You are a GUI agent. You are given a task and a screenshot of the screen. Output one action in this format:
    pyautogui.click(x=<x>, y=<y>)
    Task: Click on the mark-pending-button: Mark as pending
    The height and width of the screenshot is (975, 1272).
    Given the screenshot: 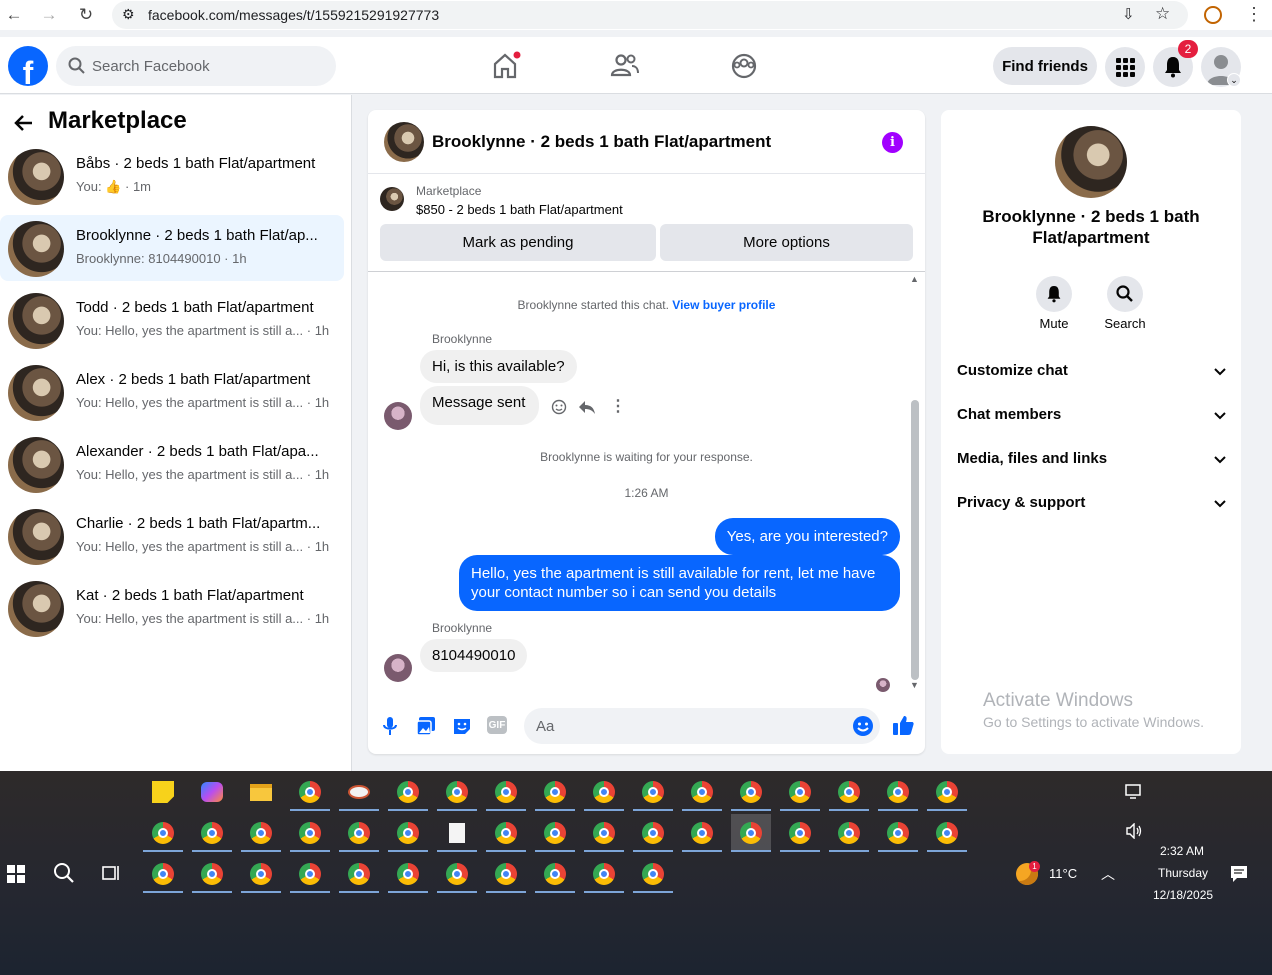 What is the action you would take?
    pyautogui.click(x=518, y=242)
    